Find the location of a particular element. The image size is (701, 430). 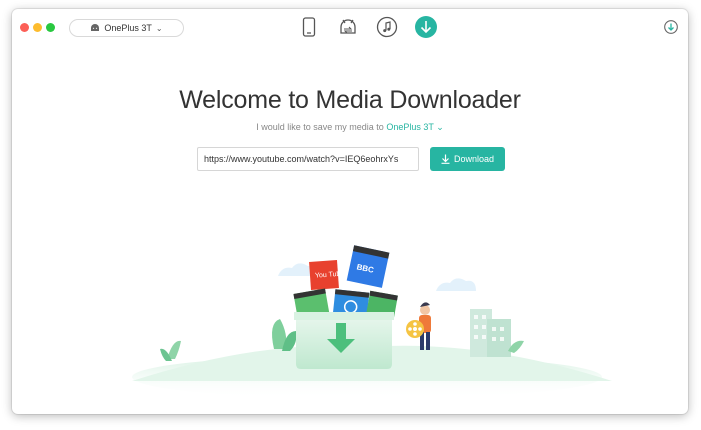

person-illustration is located at coordinates (418, 326).